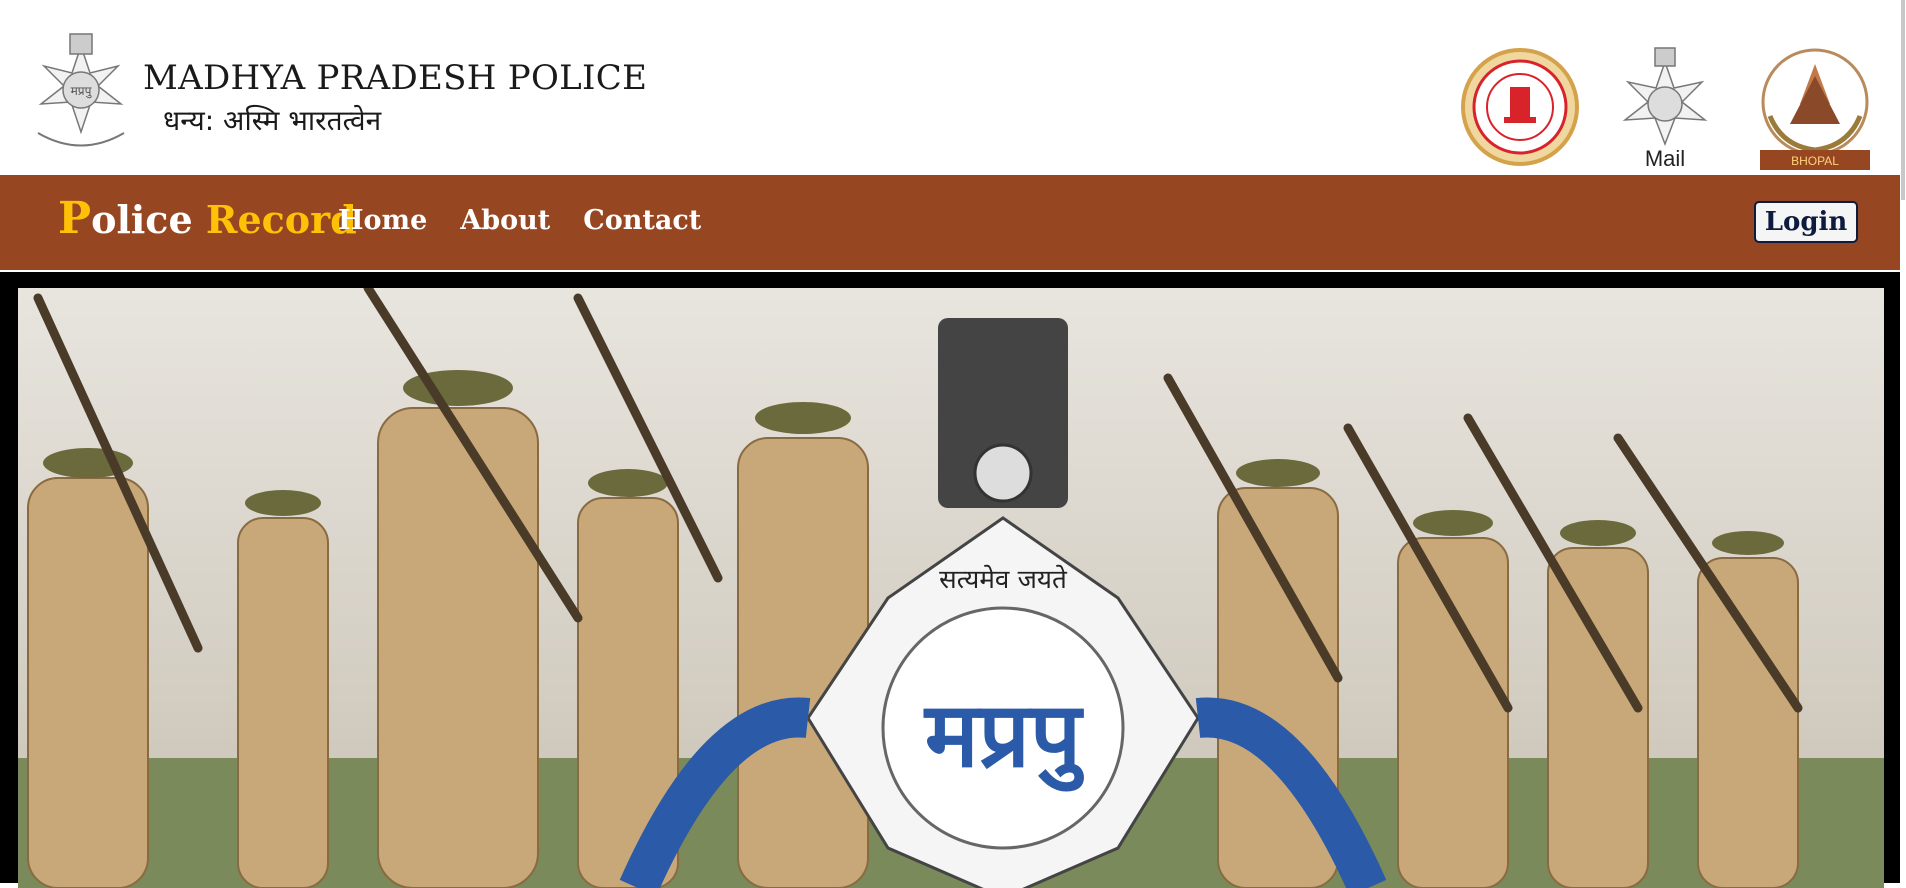  What do you see at coordinates (1665, 97) in the screenshot?
I see `mail-emblem-icon` at bounding box center [1665, 97].